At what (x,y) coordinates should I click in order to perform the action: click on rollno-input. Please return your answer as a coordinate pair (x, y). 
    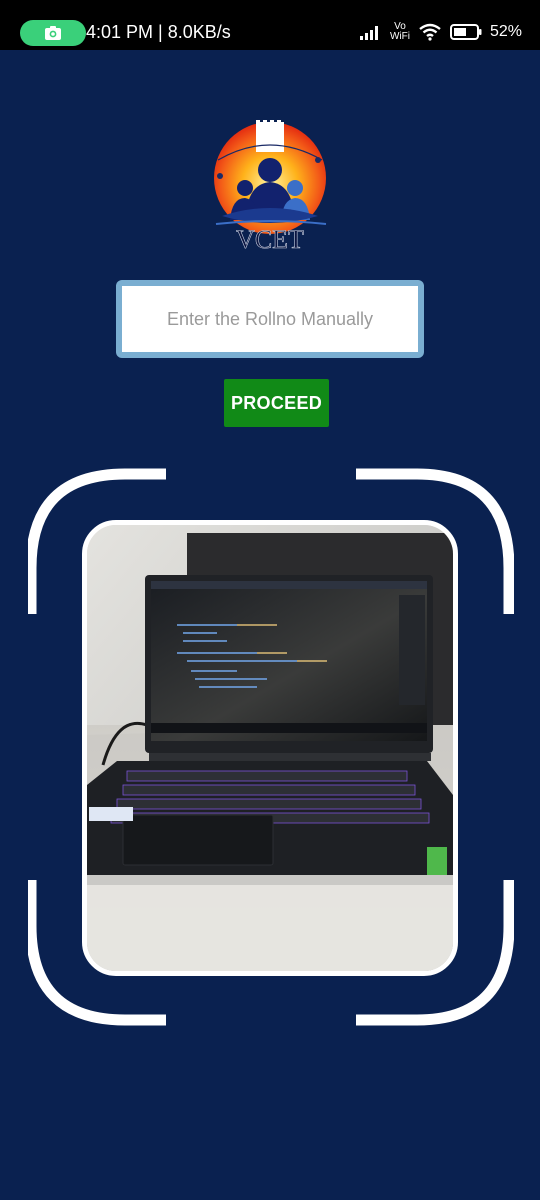
    Looking at the image, I should click on (270, 319).